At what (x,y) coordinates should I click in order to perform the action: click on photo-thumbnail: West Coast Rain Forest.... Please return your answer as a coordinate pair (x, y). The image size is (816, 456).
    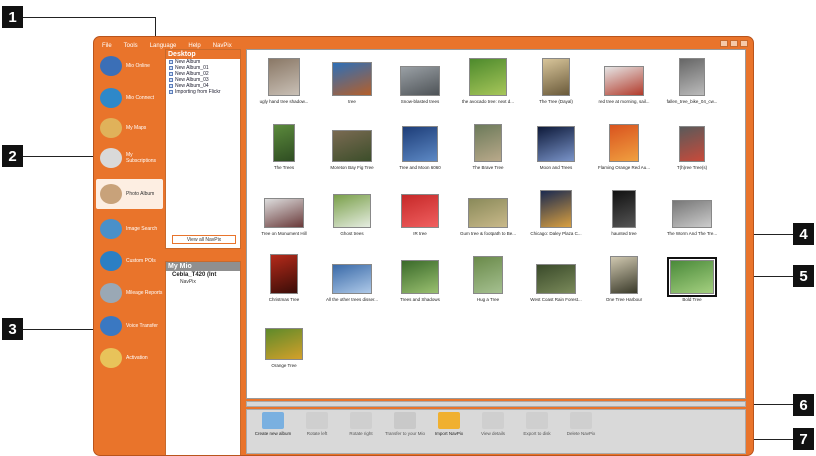
    Looking at the image, I should click on (556, 282).